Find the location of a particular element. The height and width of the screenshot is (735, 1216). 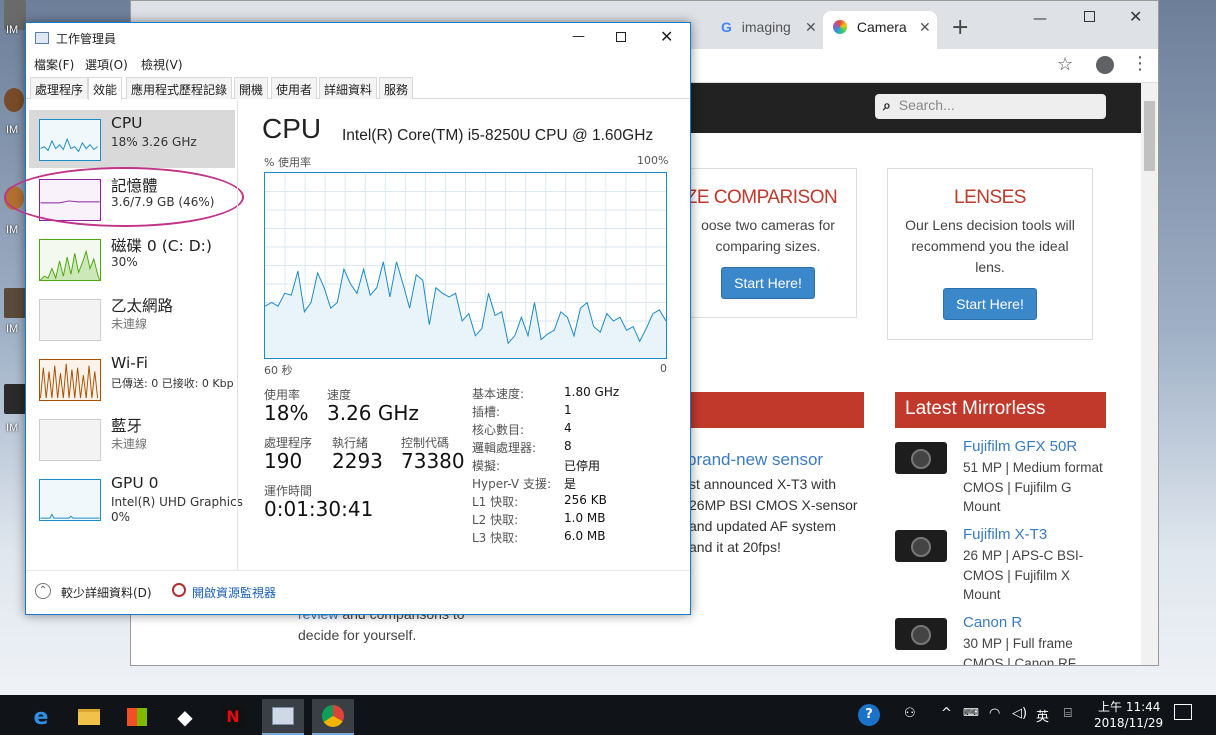

tab-processes: 處理程序 is located at coordinates (59, 88).